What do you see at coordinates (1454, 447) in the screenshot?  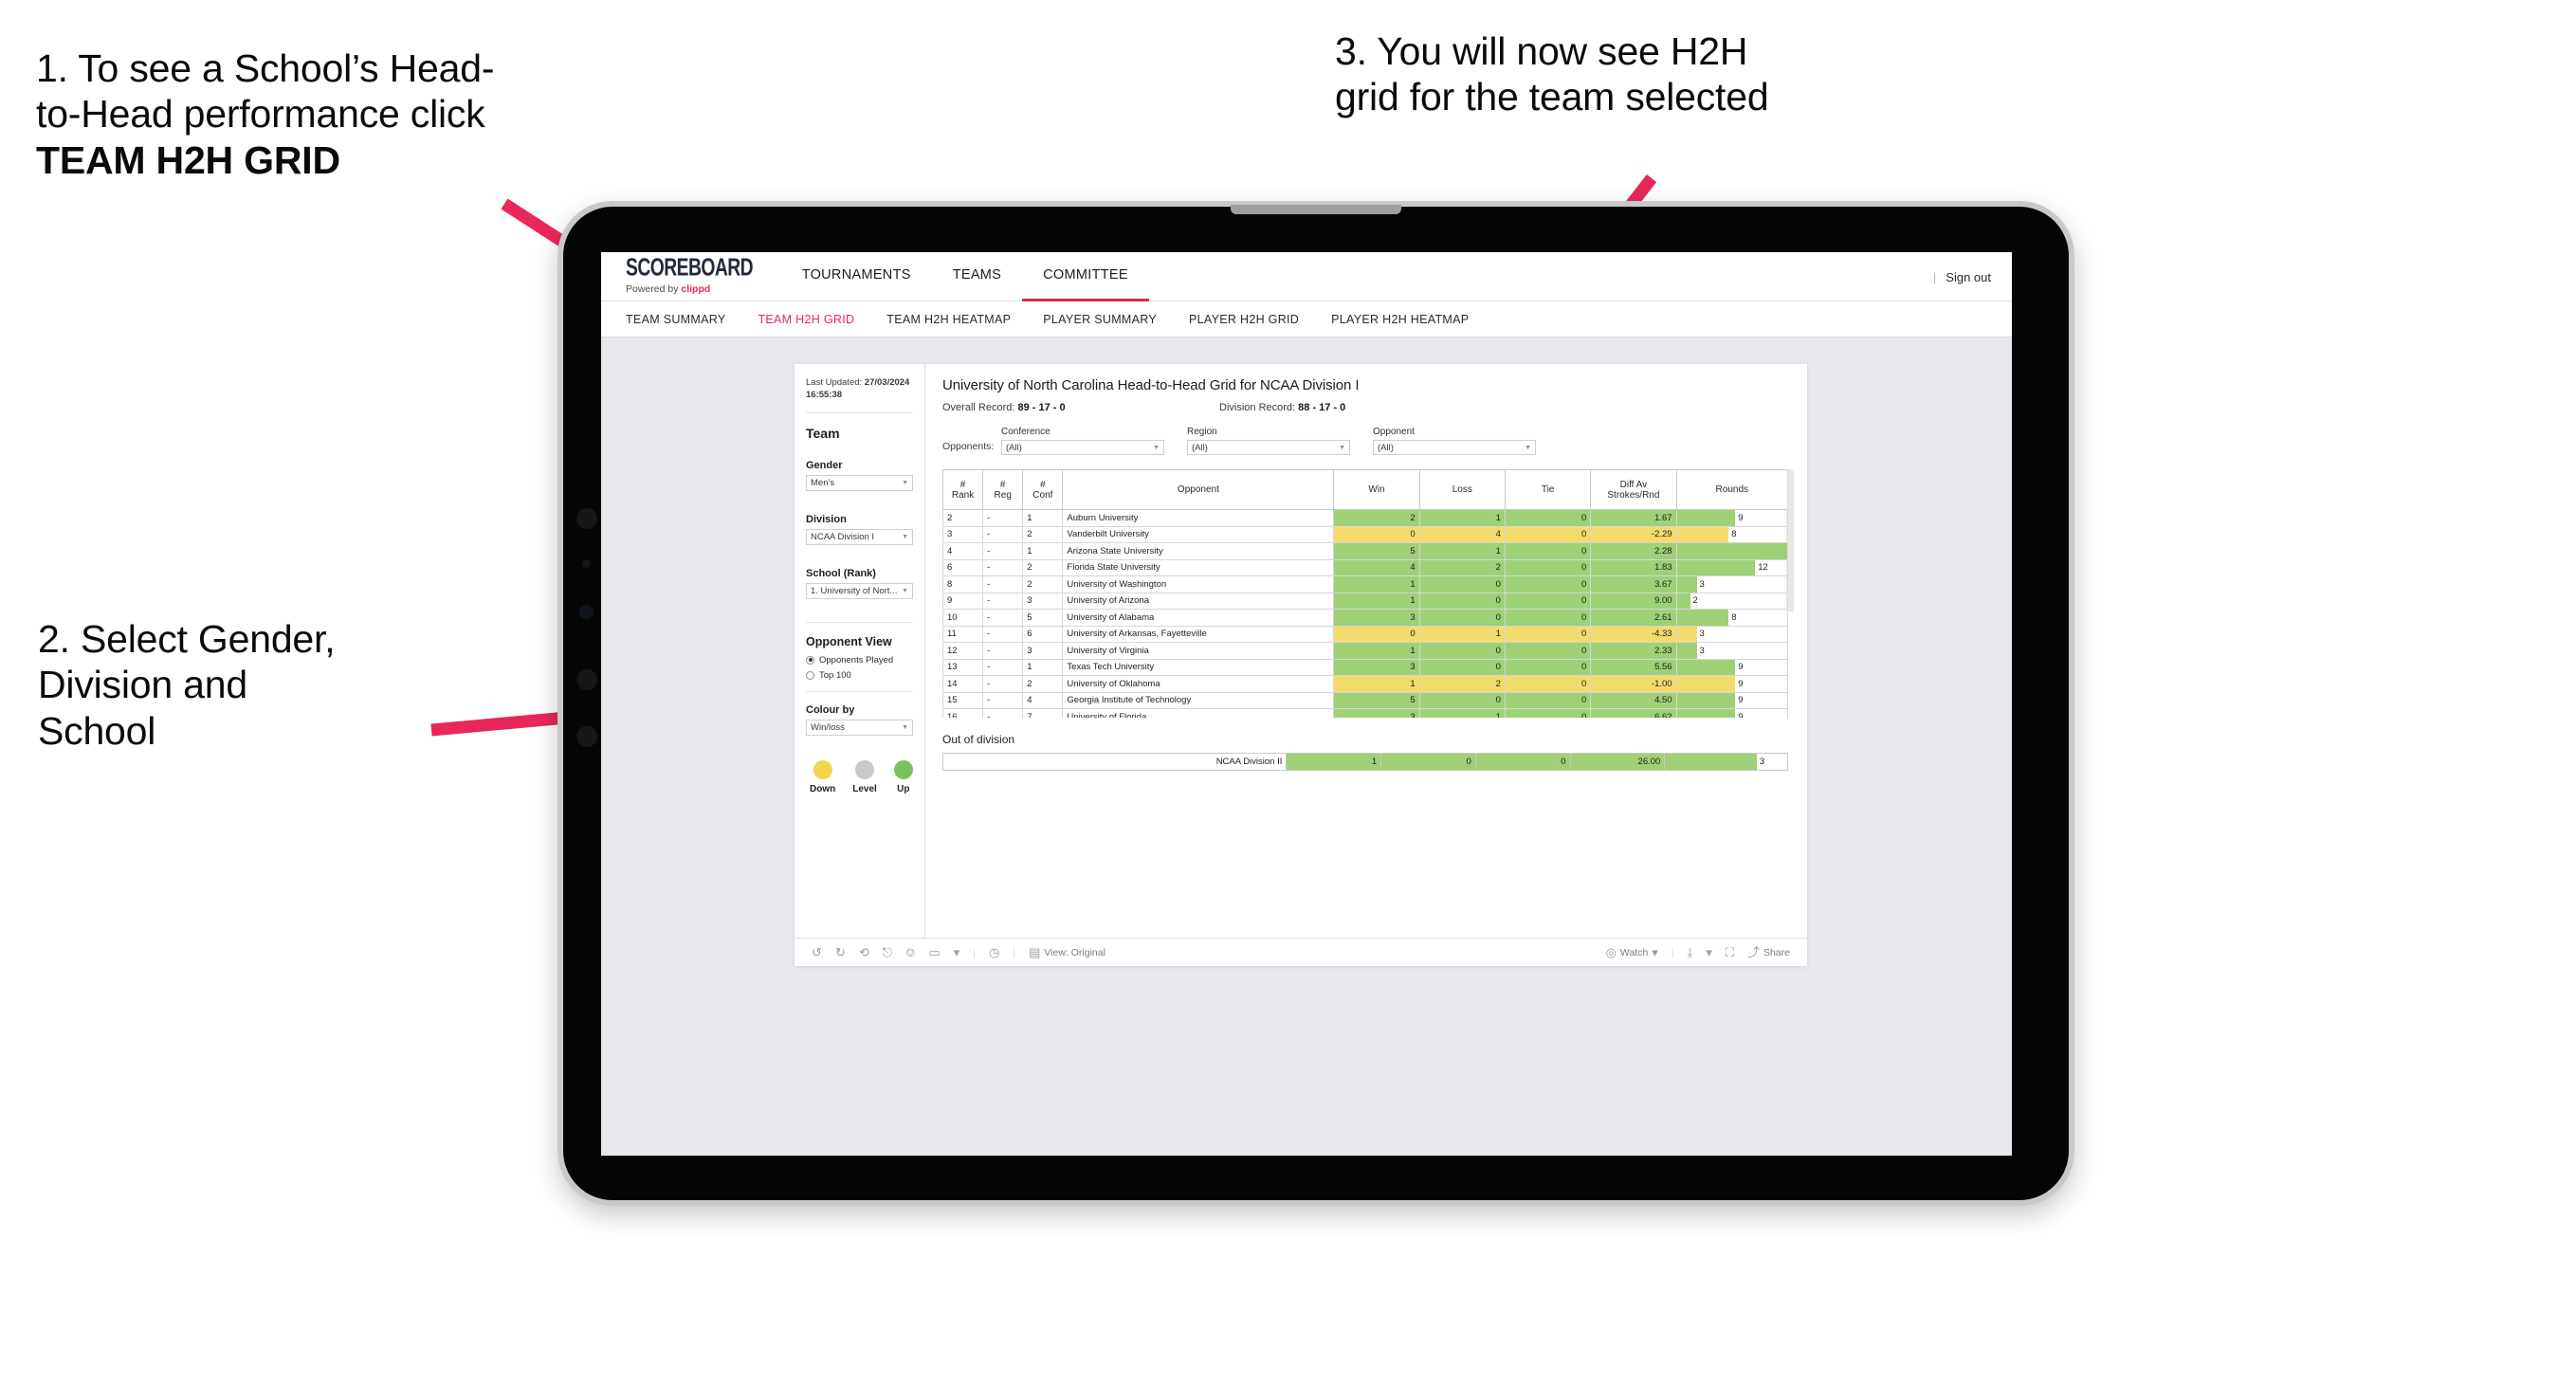 I see `filter-opponent-select: (All) ▼` at bounding box center [1454, 447].